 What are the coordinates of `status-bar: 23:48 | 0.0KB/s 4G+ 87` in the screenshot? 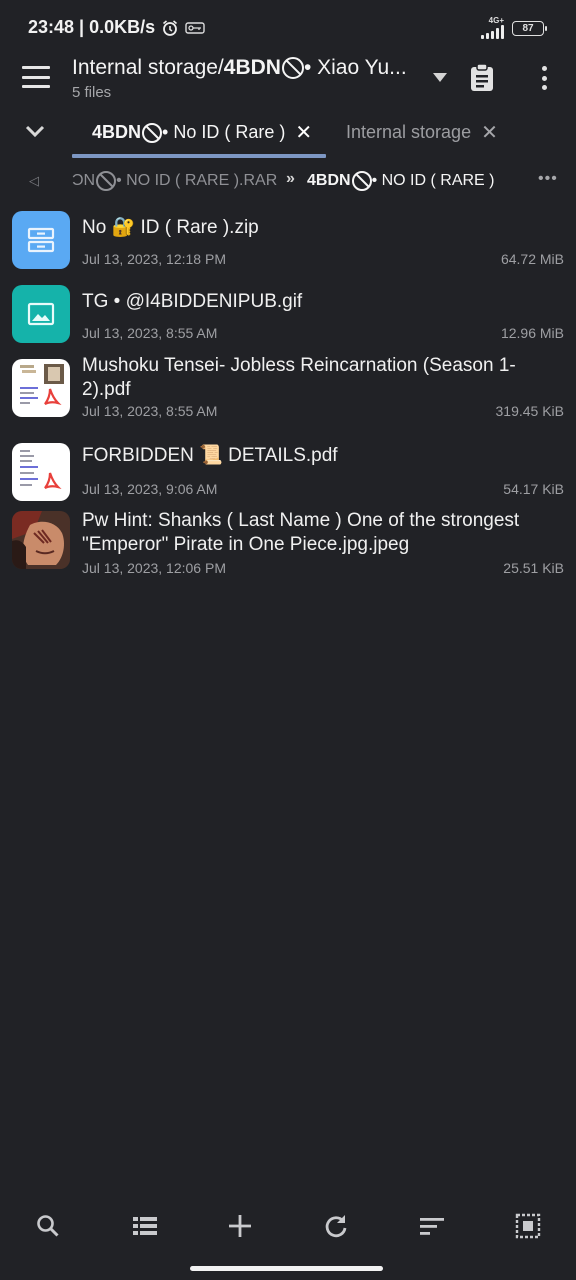 It's located at (288, 28).